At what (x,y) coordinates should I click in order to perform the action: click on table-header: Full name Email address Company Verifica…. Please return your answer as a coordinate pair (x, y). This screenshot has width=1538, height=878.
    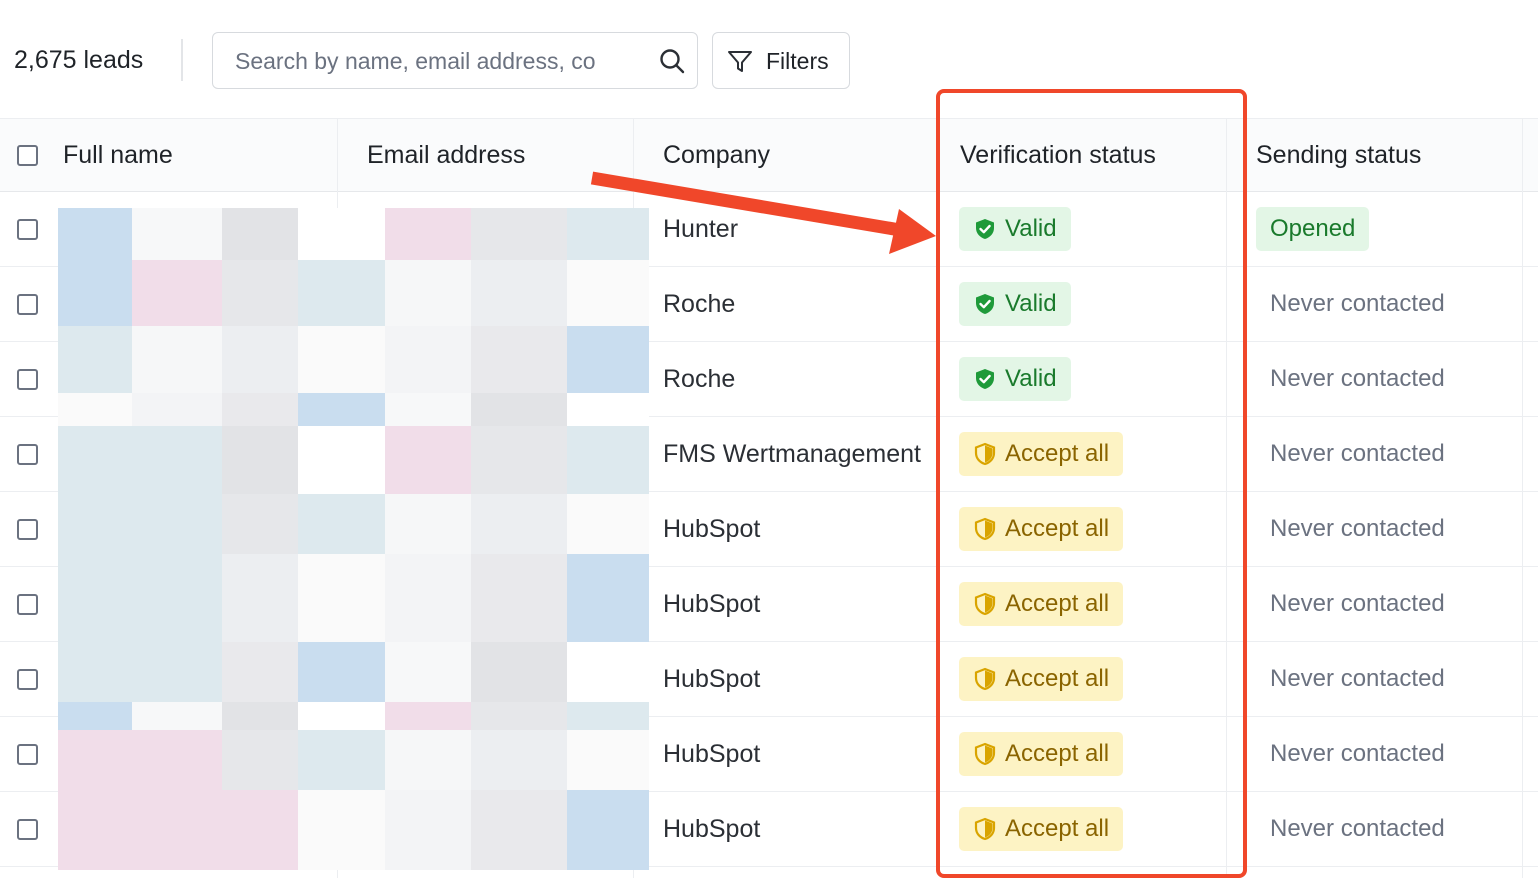
    Looking at the image, I should click on (769, 155).